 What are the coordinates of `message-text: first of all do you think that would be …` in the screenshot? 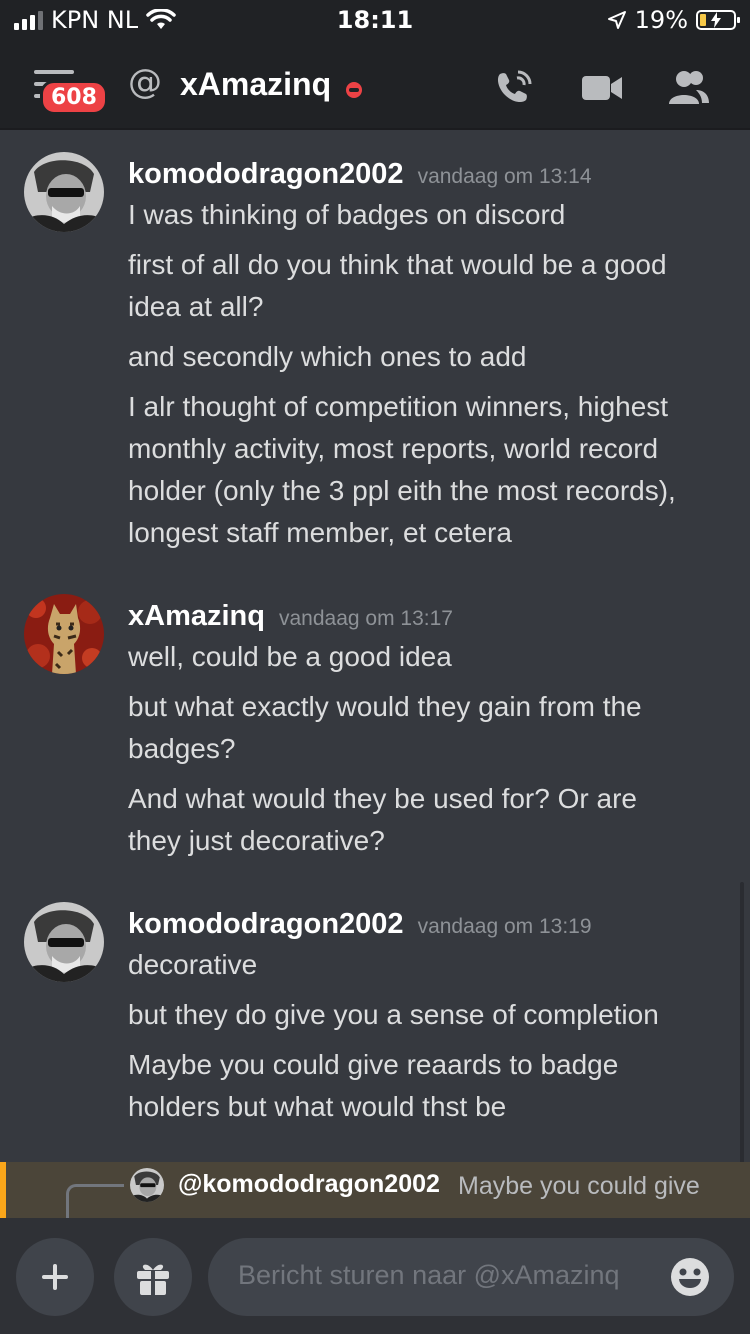 It's located at (397, 264).